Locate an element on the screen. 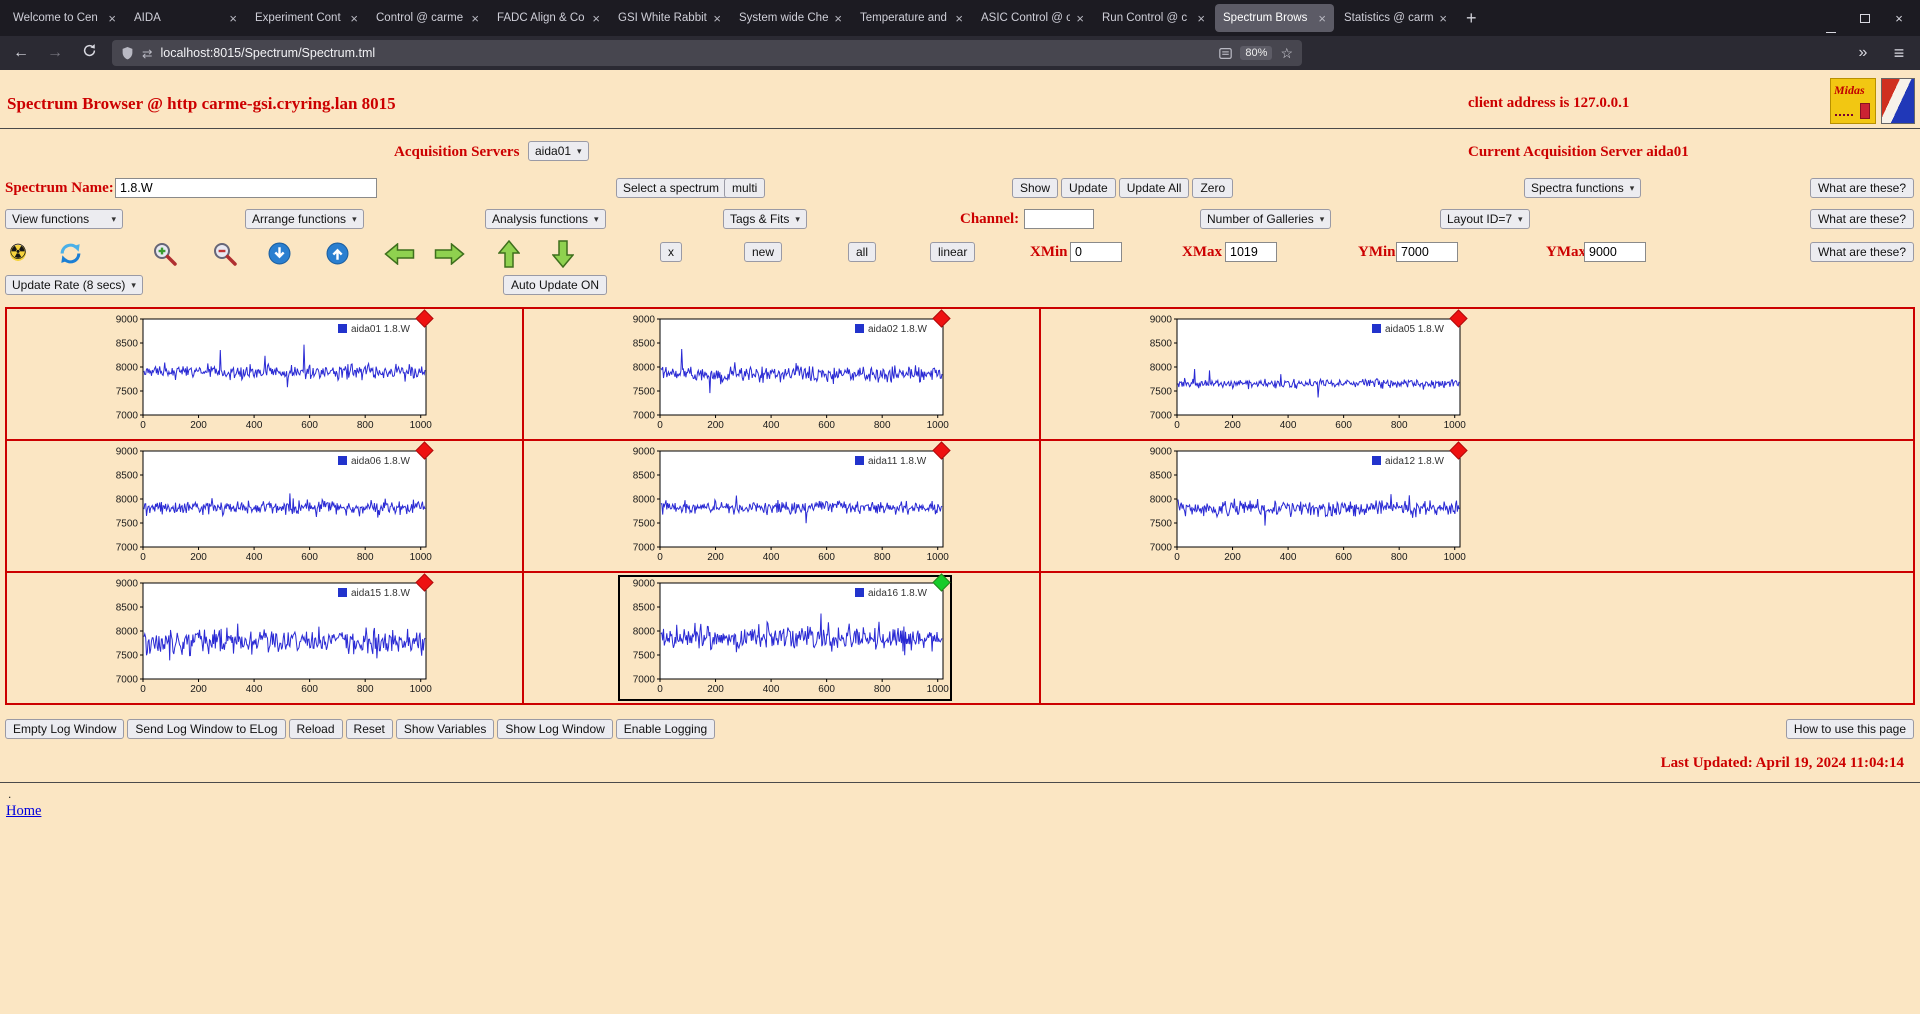 The height and width of the screenshot is (1014, 1920). browser-tab-10: Run Control @ c × is located at coordinates (1153, 18).